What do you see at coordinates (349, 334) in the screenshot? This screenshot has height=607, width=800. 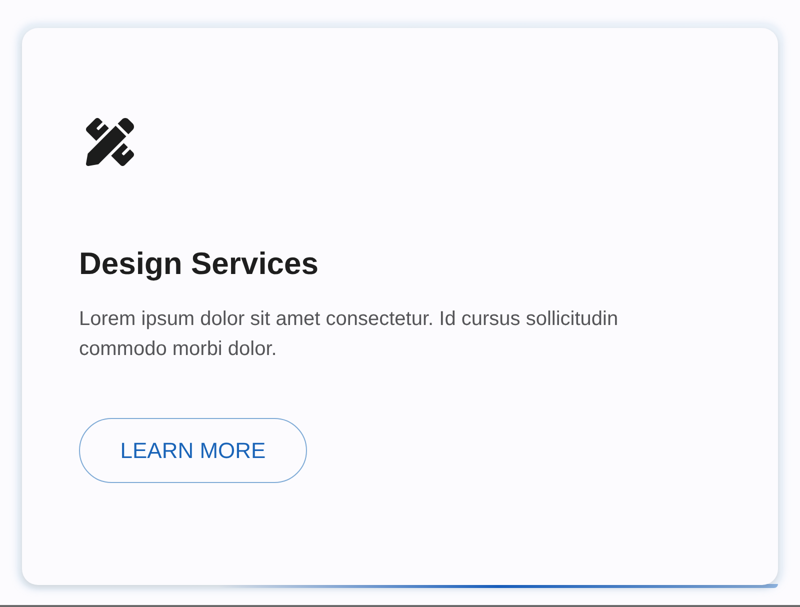 I see `card-description: Lorem ipsum dolor sit amet consectetur. Id cursus sollicitudin commodo morbi dolor.` at bounding box center [349, 334].